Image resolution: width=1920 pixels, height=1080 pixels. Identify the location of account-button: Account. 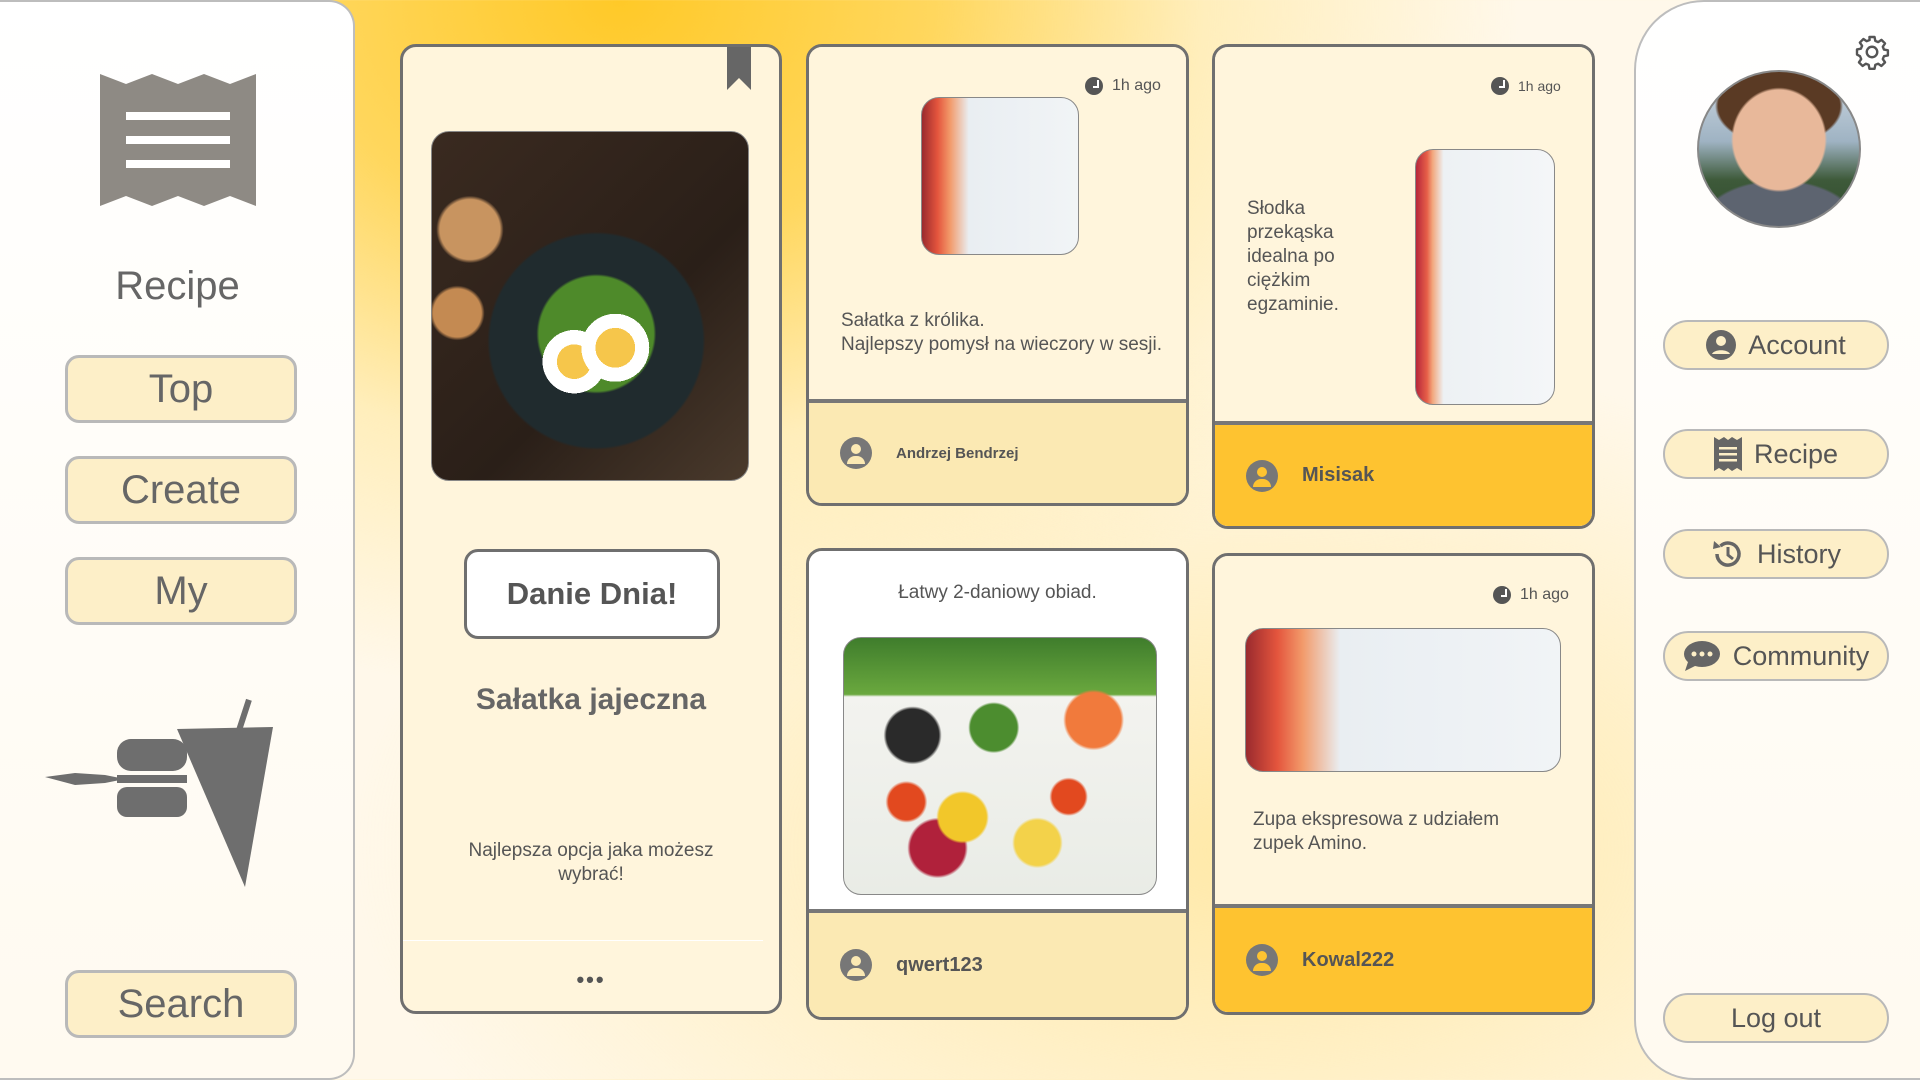
(1776, 345).